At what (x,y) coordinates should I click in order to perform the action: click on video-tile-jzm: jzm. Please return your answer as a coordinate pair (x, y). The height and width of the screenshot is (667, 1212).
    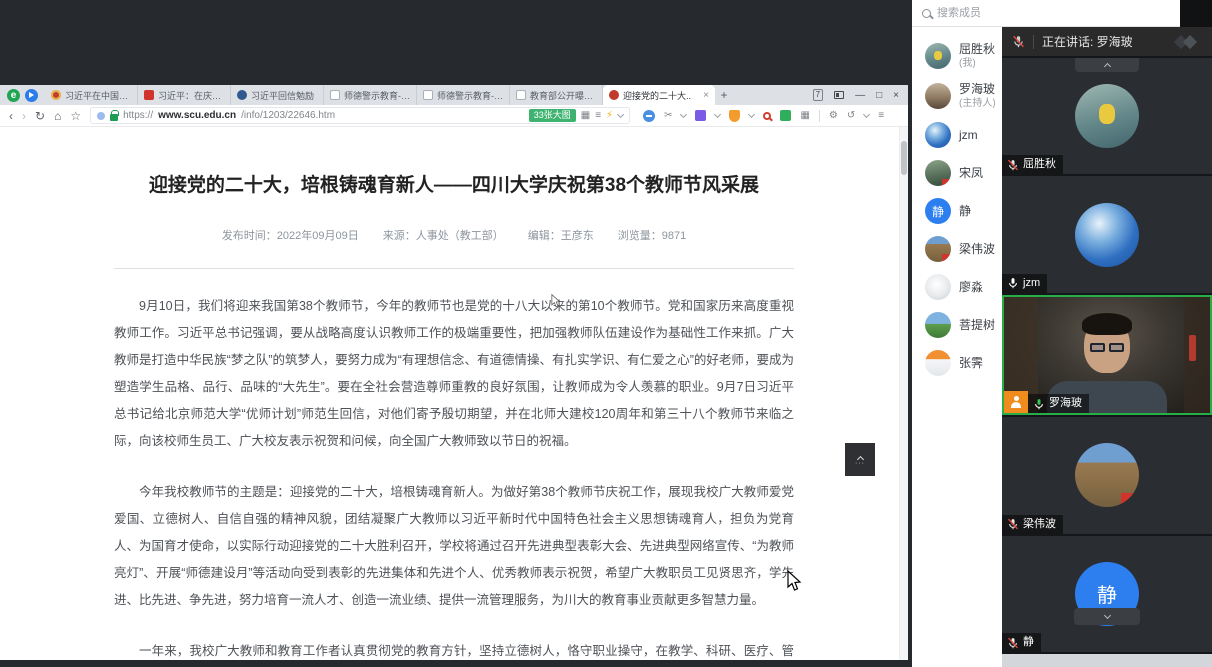
    Looking at the image, I should click on (1107, 234).